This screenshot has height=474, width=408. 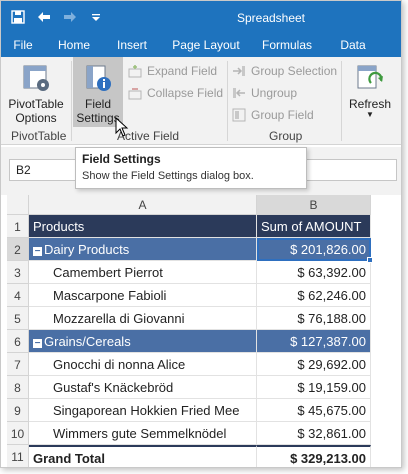 What do you see at coordinates (286, 136) in the screenshot?
I see `group-label-group: Group` at bounding box center [286, 136].